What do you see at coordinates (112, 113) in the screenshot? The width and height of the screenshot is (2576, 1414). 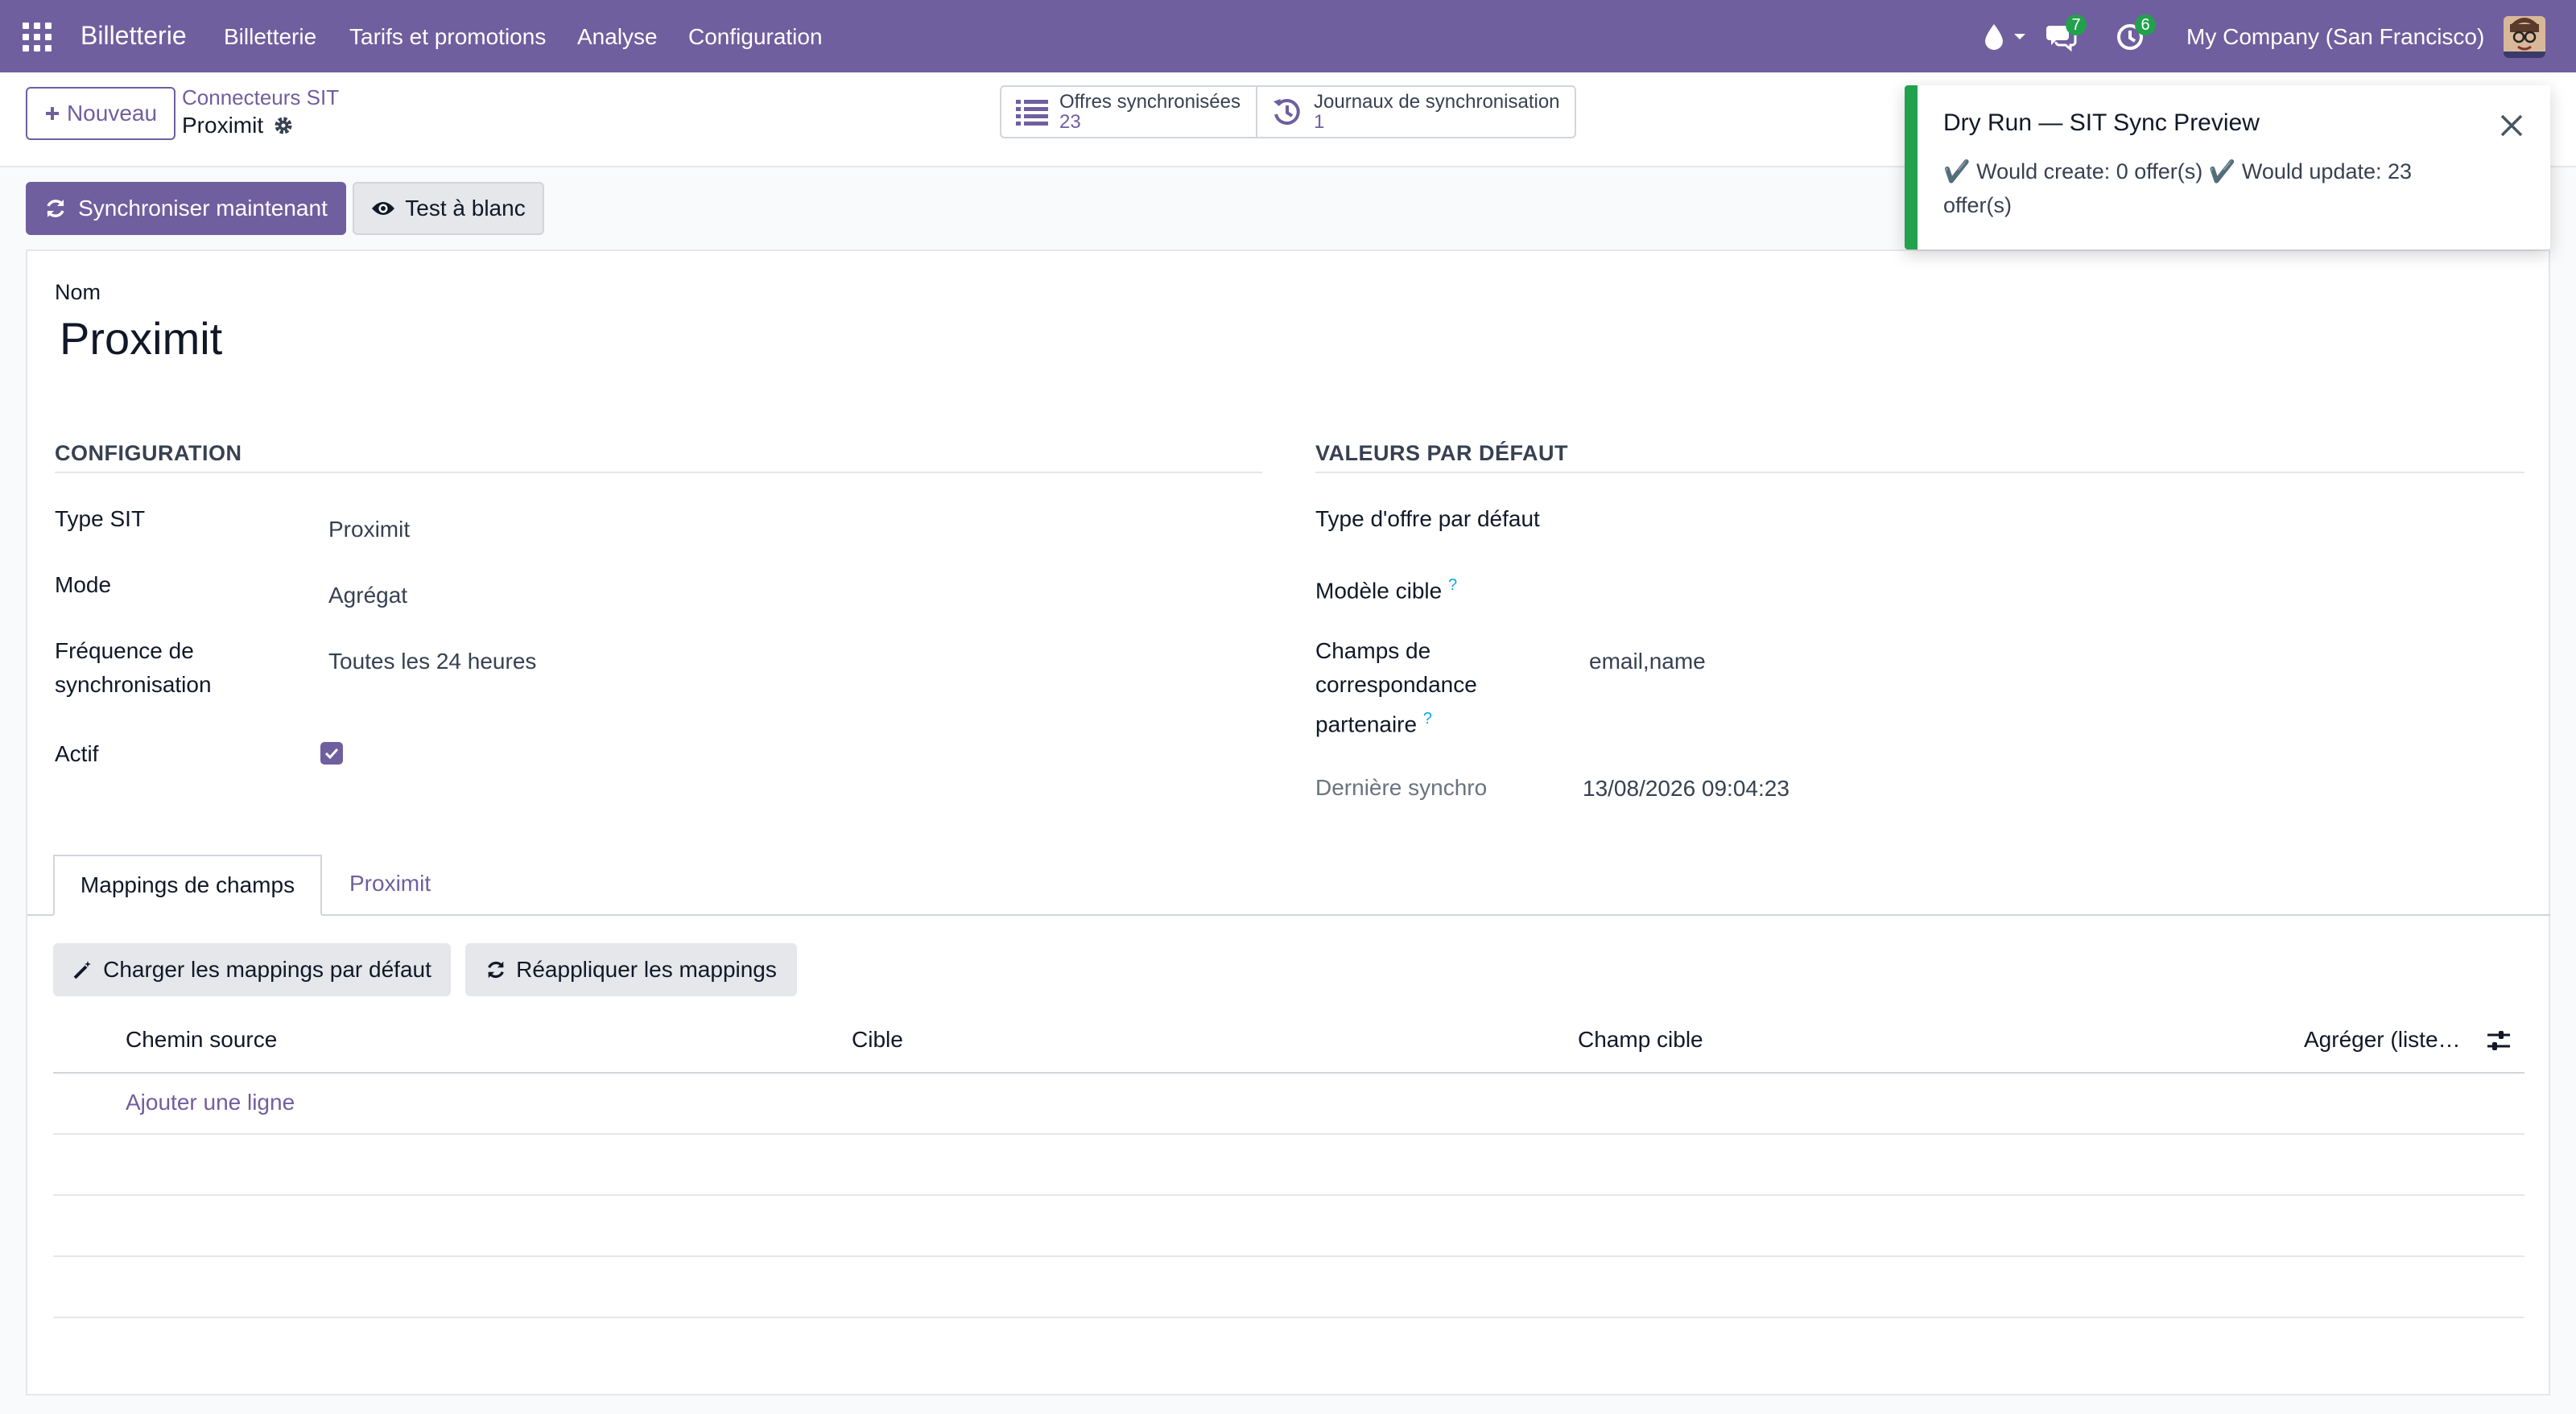 I see `new-button-label: Nouveau` at bounding box center [112, 113].